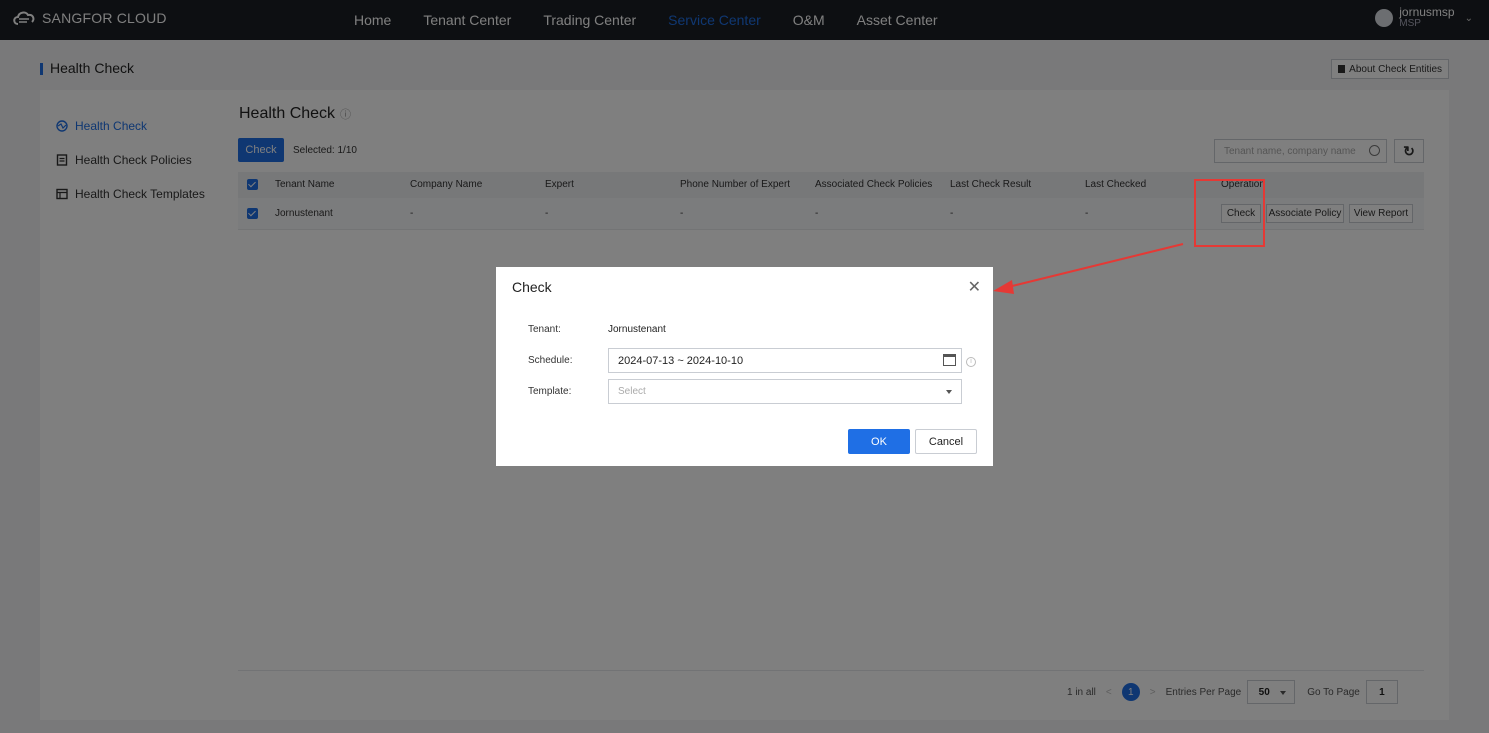  Describe the element at coordinates (971, 362) in the screenshot. I see `info-icon: i` at that location.